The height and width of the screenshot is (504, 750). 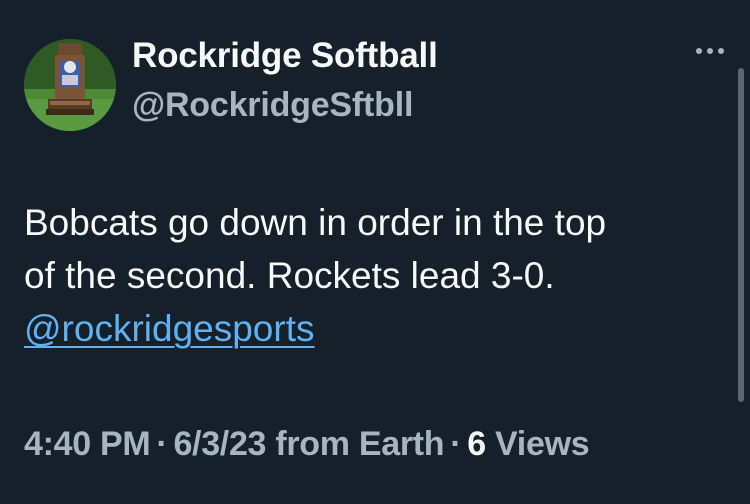 What do you see at coordinates (360, 444) in the screenshot?
I see `tweet-source: from Earth` at bounding box center [360, 444].